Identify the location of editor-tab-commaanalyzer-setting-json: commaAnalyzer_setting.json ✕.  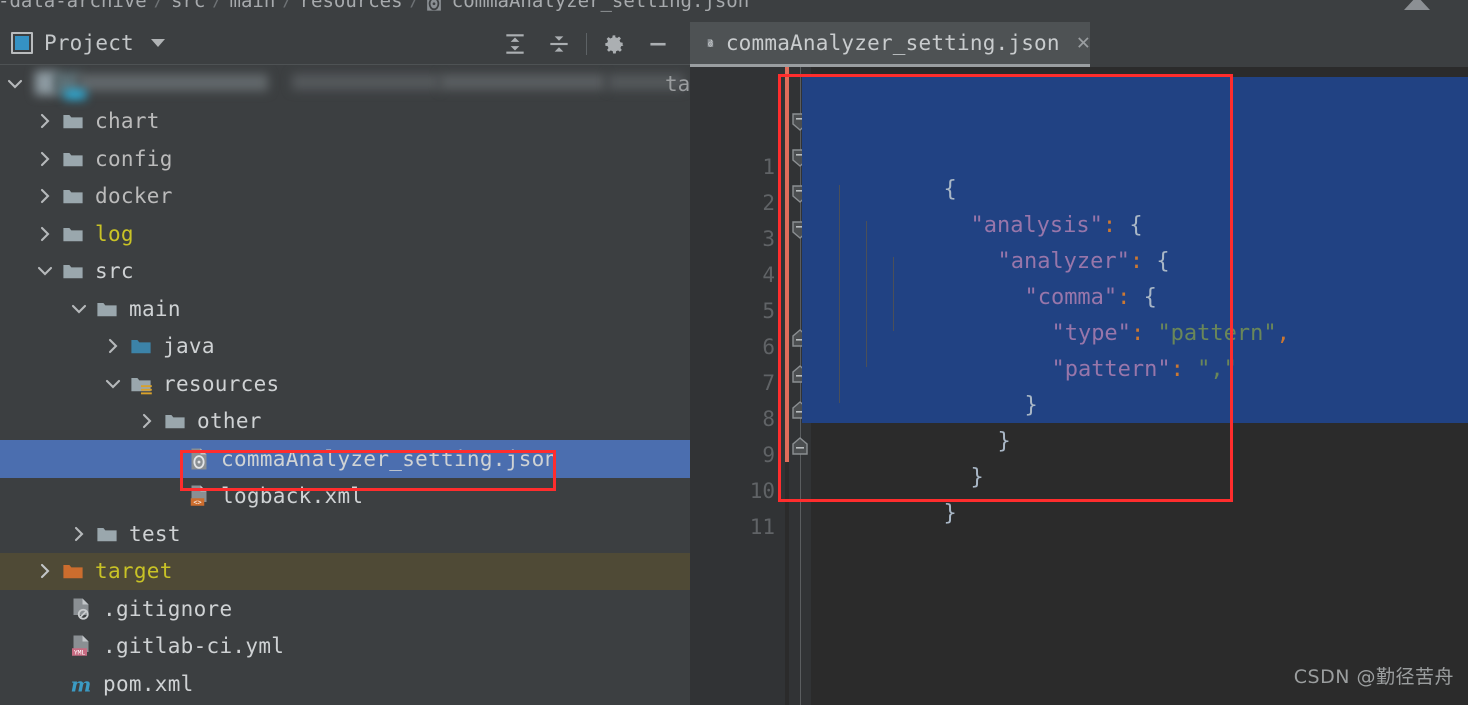
(890, 44).